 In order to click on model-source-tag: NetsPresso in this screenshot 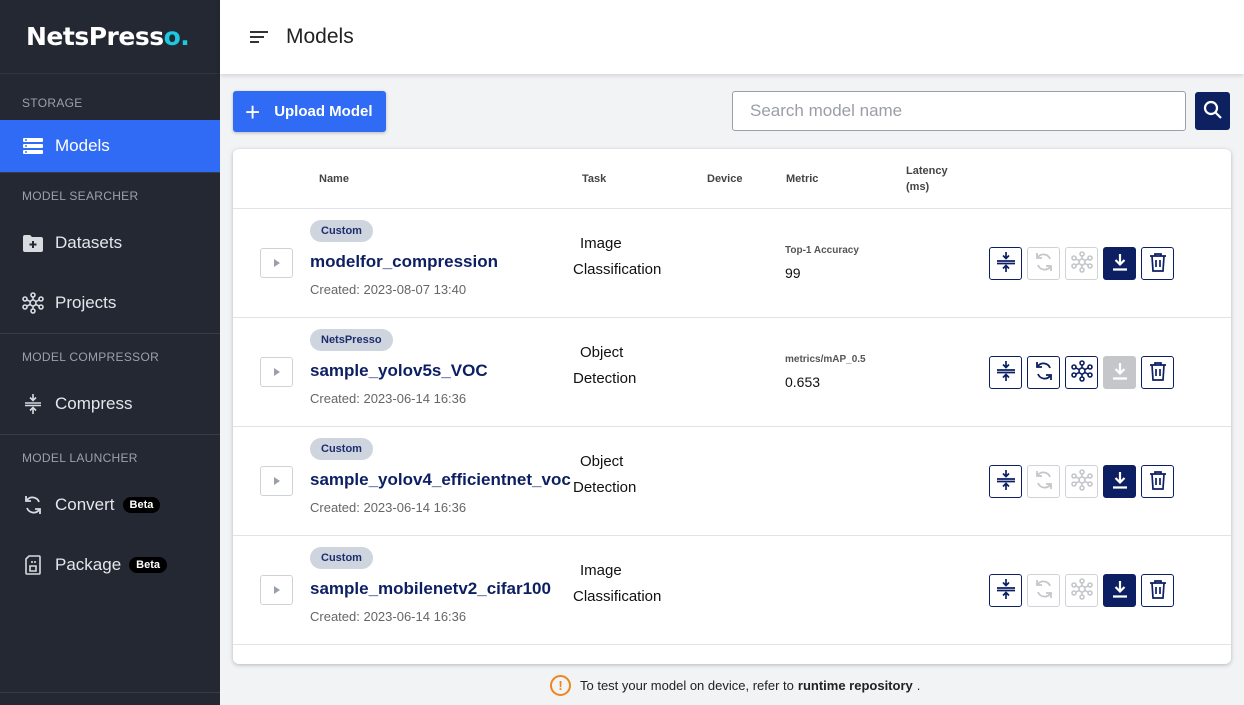, I will do `click(351, 340)`.